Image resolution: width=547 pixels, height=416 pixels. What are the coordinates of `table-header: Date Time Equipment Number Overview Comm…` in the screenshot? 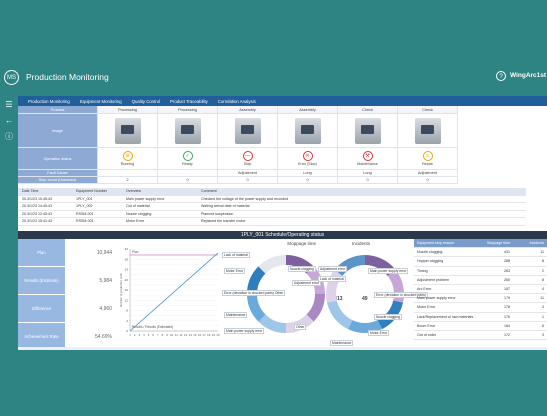 It's located at (272, 192).